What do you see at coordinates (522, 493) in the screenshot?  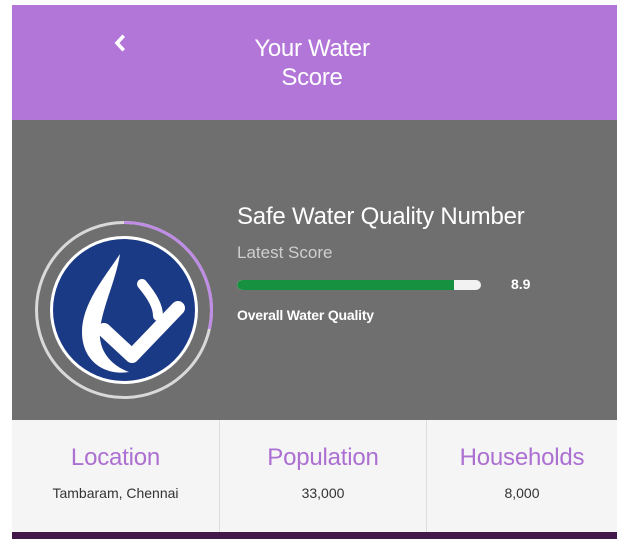 I see `stat-households-value: 8,000` at bounding box center [522, 493].